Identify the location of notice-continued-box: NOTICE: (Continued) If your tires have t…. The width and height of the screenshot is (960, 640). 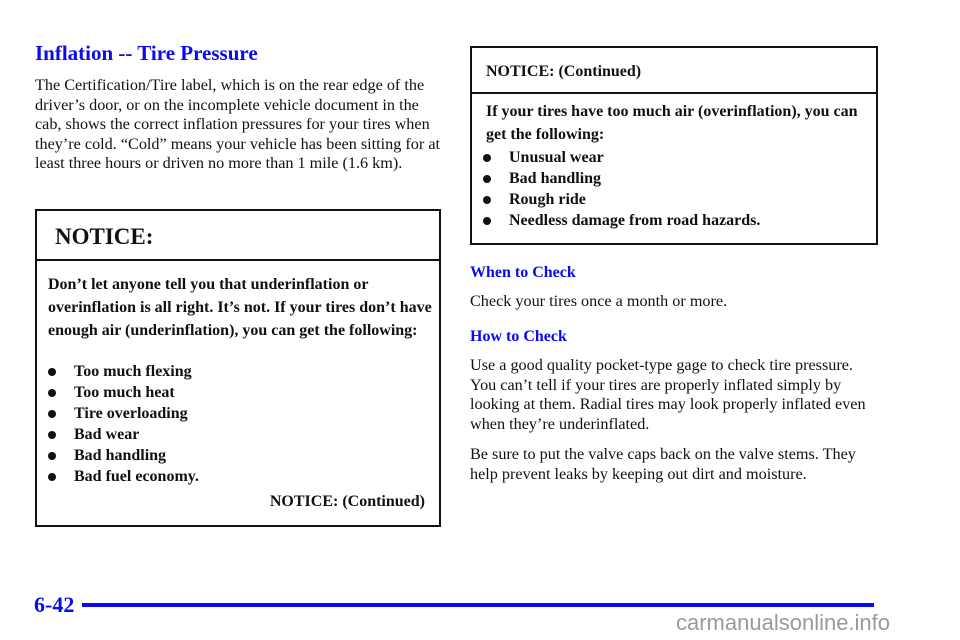
(674, 145).